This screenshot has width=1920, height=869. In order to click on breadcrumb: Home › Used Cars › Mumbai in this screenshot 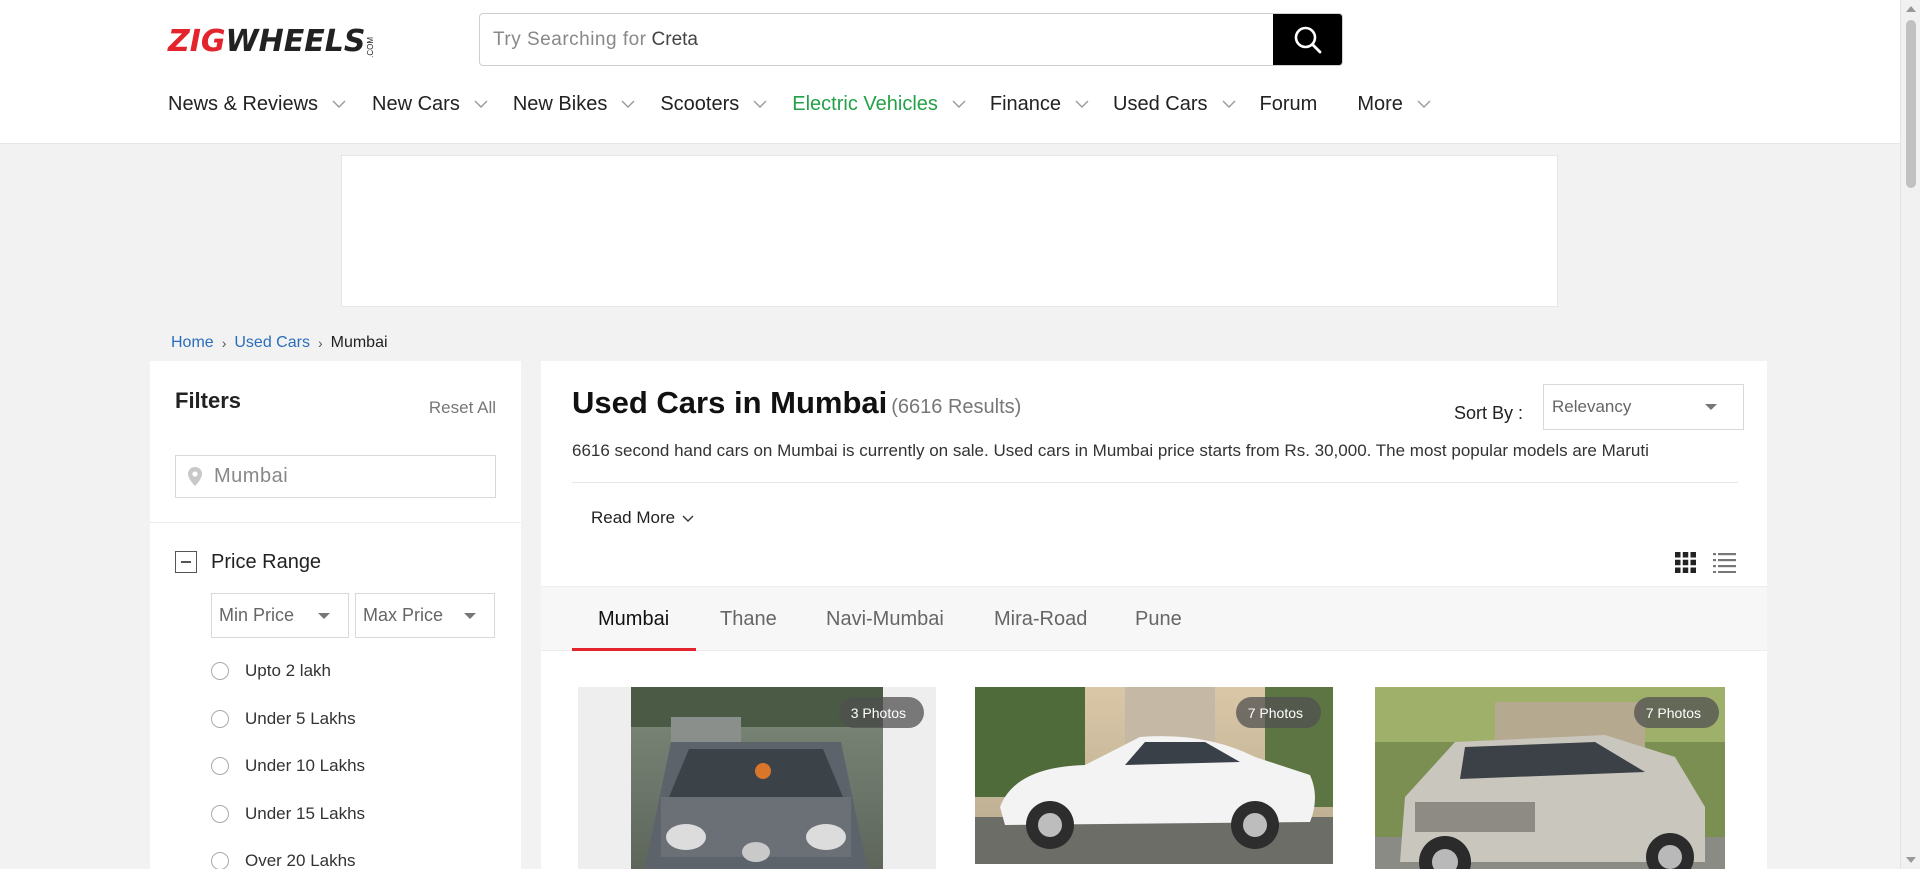, I will do `click(279, 343)`.